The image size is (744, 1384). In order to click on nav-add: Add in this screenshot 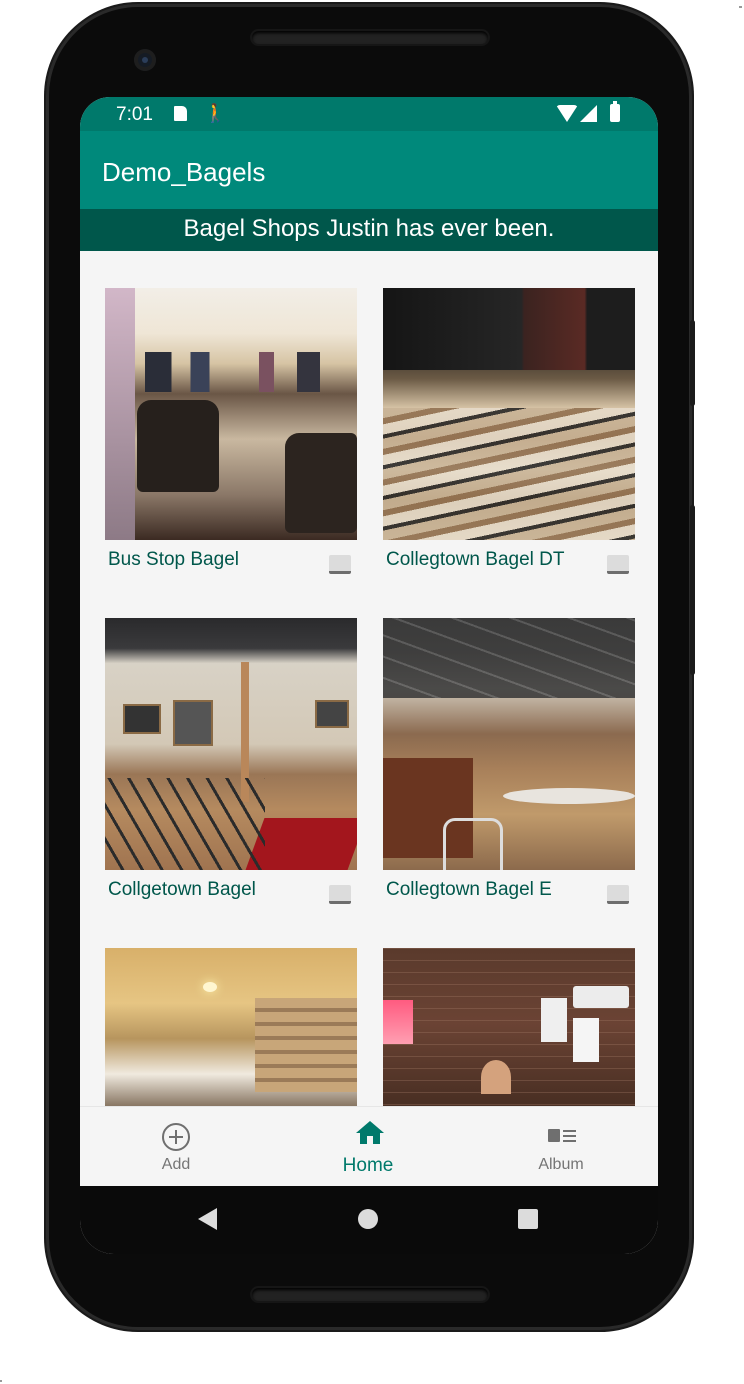, I will do `click(176, 1147)`.